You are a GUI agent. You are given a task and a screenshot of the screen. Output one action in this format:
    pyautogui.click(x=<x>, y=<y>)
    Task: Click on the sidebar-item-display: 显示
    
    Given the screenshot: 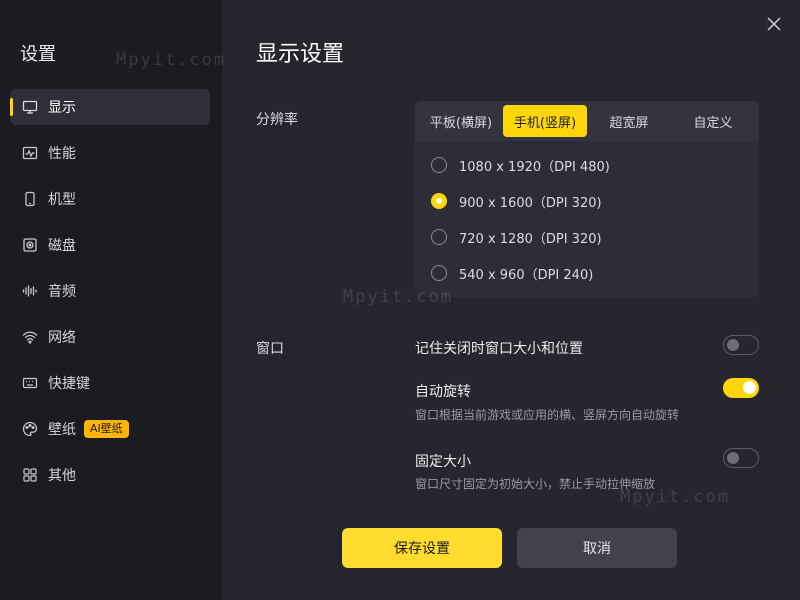 What is the action you would take?
    pyautogui.click(x=110, y=107)
    